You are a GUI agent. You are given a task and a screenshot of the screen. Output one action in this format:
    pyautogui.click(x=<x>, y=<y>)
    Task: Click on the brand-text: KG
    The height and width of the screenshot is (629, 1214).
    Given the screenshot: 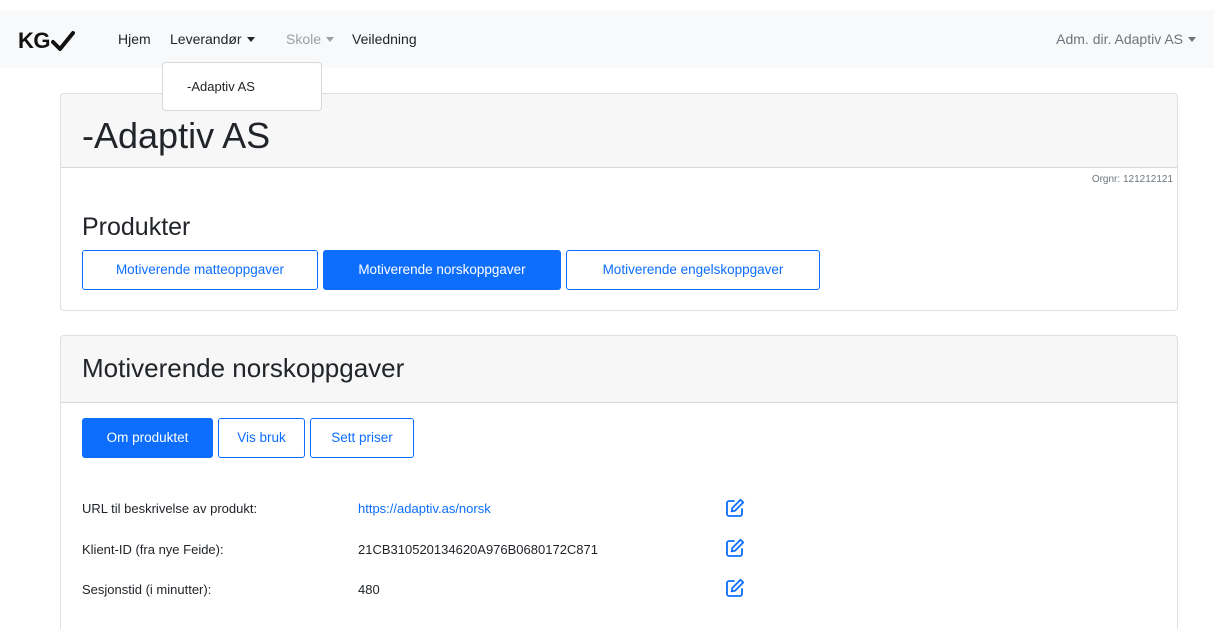 What is the action you would take?
    pyautogui.click(x=34, y=40)
    